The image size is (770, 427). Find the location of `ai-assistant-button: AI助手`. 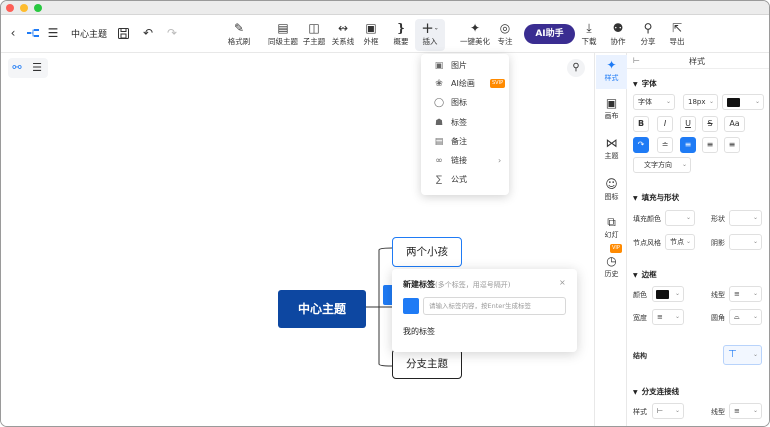

ai-assistant-button: AI助手 is located at coordinates (549, 34).